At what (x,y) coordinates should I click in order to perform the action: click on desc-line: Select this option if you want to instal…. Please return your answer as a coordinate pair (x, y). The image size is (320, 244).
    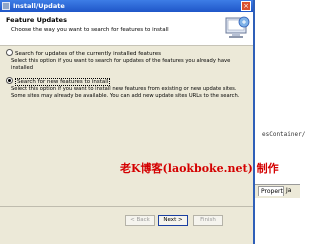
    Looking at the image, I should click on (124, 89).